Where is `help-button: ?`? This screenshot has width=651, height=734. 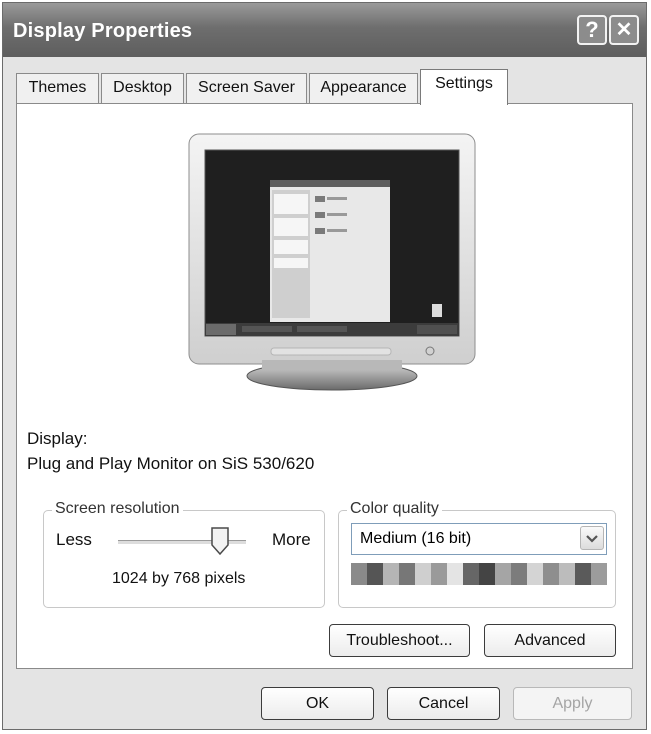 help-button: ? is located at coordinates (592, 30).